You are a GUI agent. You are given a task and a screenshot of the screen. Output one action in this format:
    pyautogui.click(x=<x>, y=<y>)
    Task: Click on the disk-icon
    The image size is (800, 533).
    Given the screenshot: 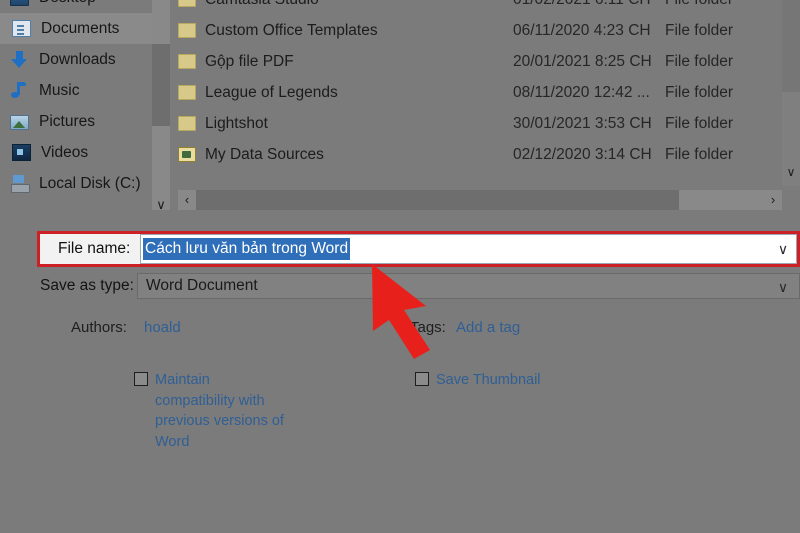 What is the action you would take?
    pyautogui.click(x=20, y=183)
    